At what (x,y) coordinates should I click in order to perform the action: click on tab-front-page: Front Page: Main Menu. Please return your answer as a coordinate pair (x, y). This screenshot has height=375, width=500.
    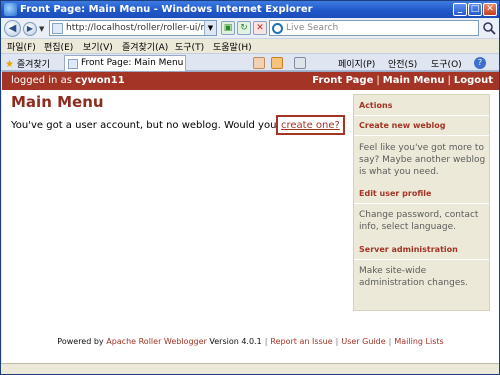
    Looking at the image, I should click on (125, 63).